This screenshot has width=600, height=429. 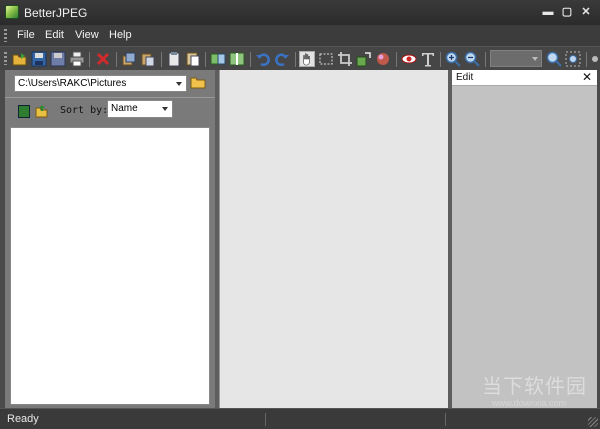 I want to click on undo-icon, so click(x=263, y=59).